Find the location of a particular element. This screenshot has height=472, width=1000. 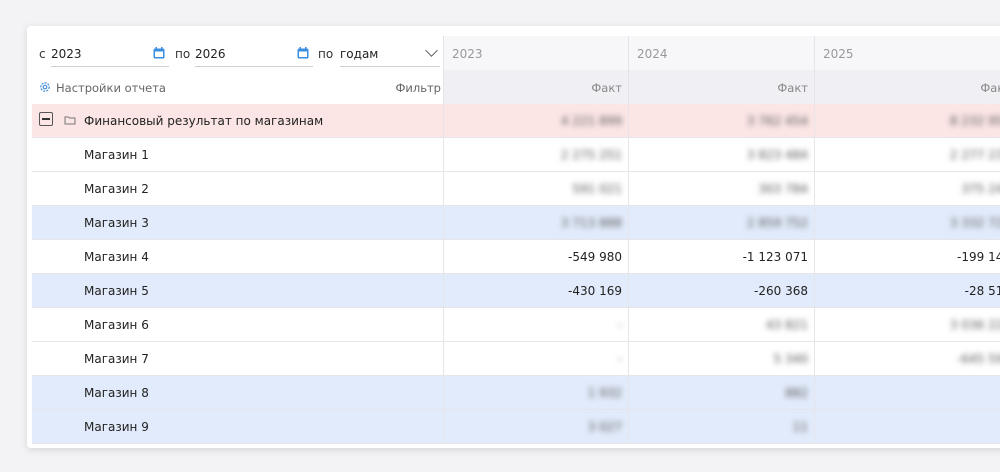

collapse-toggle is located at coordinates (46, 119).